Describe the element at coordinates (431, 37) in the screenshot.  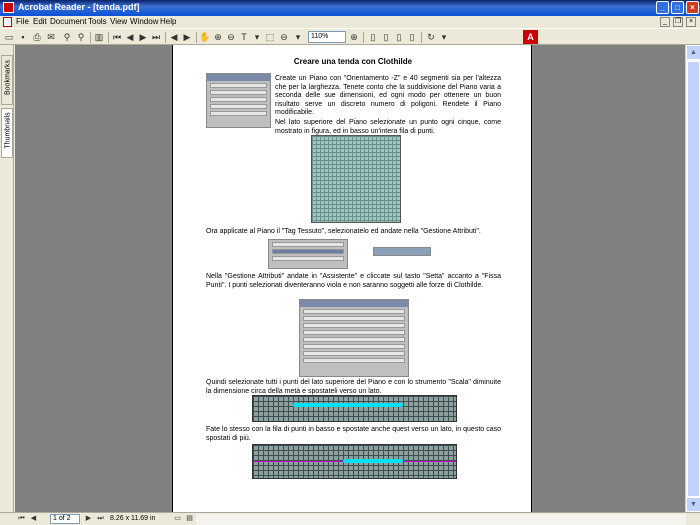
I see `rotate-icon: ↻` at that location.